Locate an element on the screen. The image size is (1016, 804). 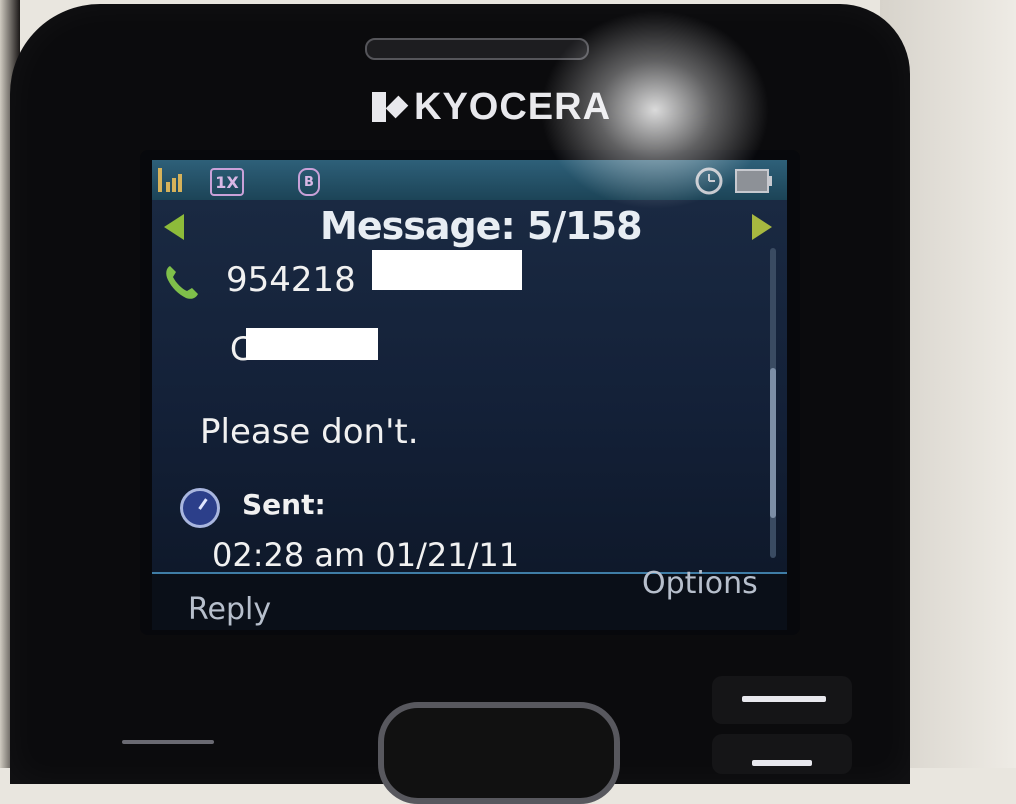
brand-logo: KYOCERA is located at coordinates (489, 107).